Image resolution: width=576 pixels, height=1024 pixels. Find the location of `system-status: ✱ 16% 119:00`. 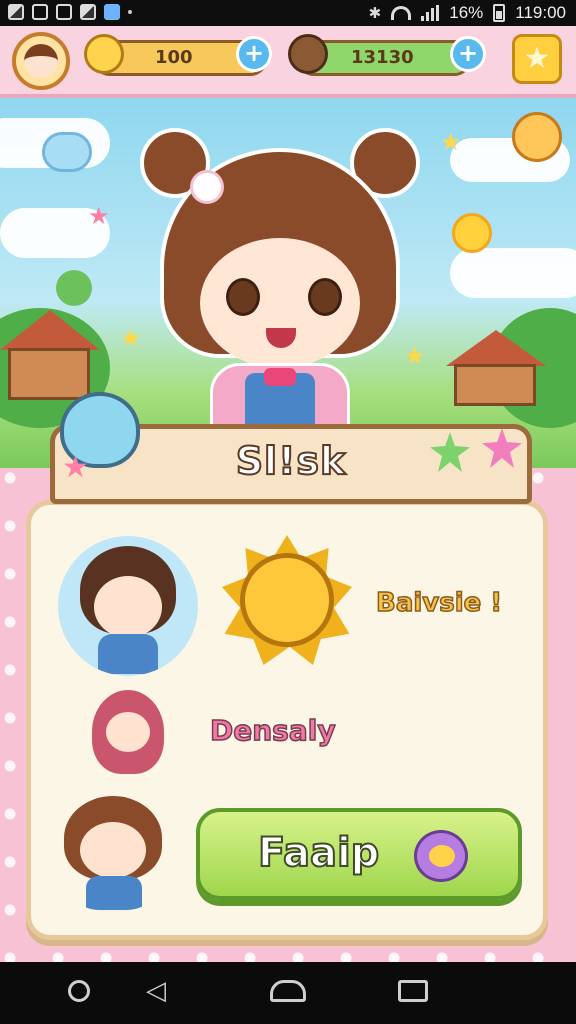

system-status: ✱ 16% 119:00 is located at coordinates (467, 13).